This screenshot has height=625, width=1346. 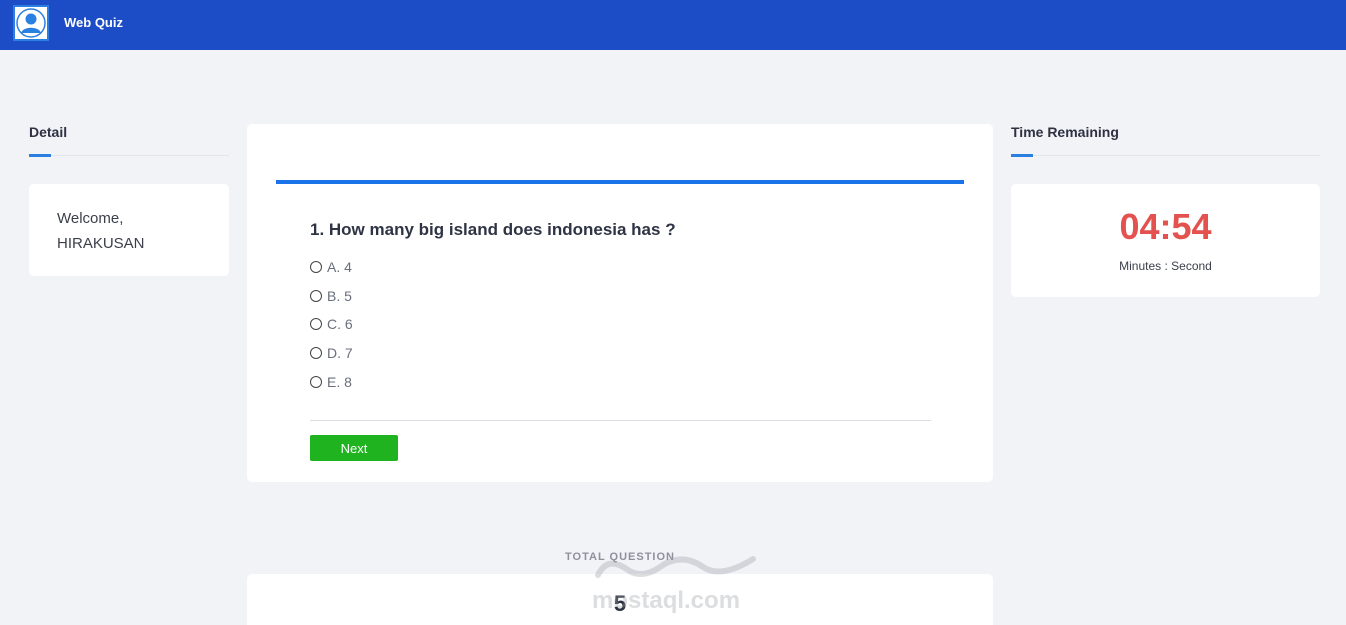 I want to click on option-b: B. 5, so click(x=331, y=296).